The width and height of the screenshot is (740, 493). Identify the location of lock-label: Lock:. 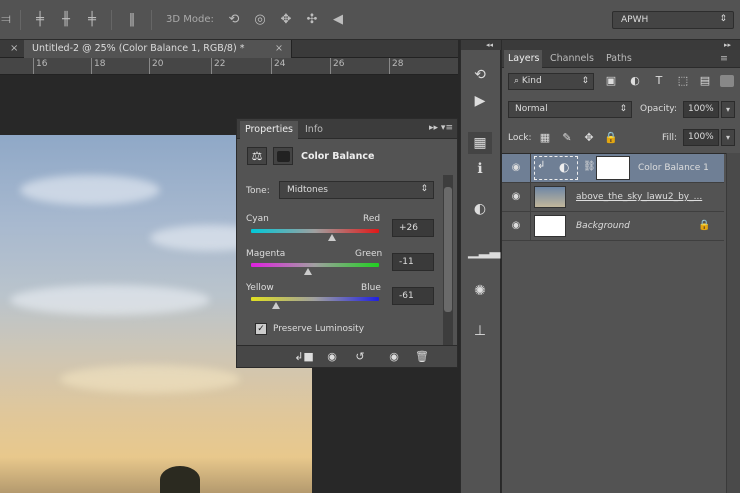
(520, 138).